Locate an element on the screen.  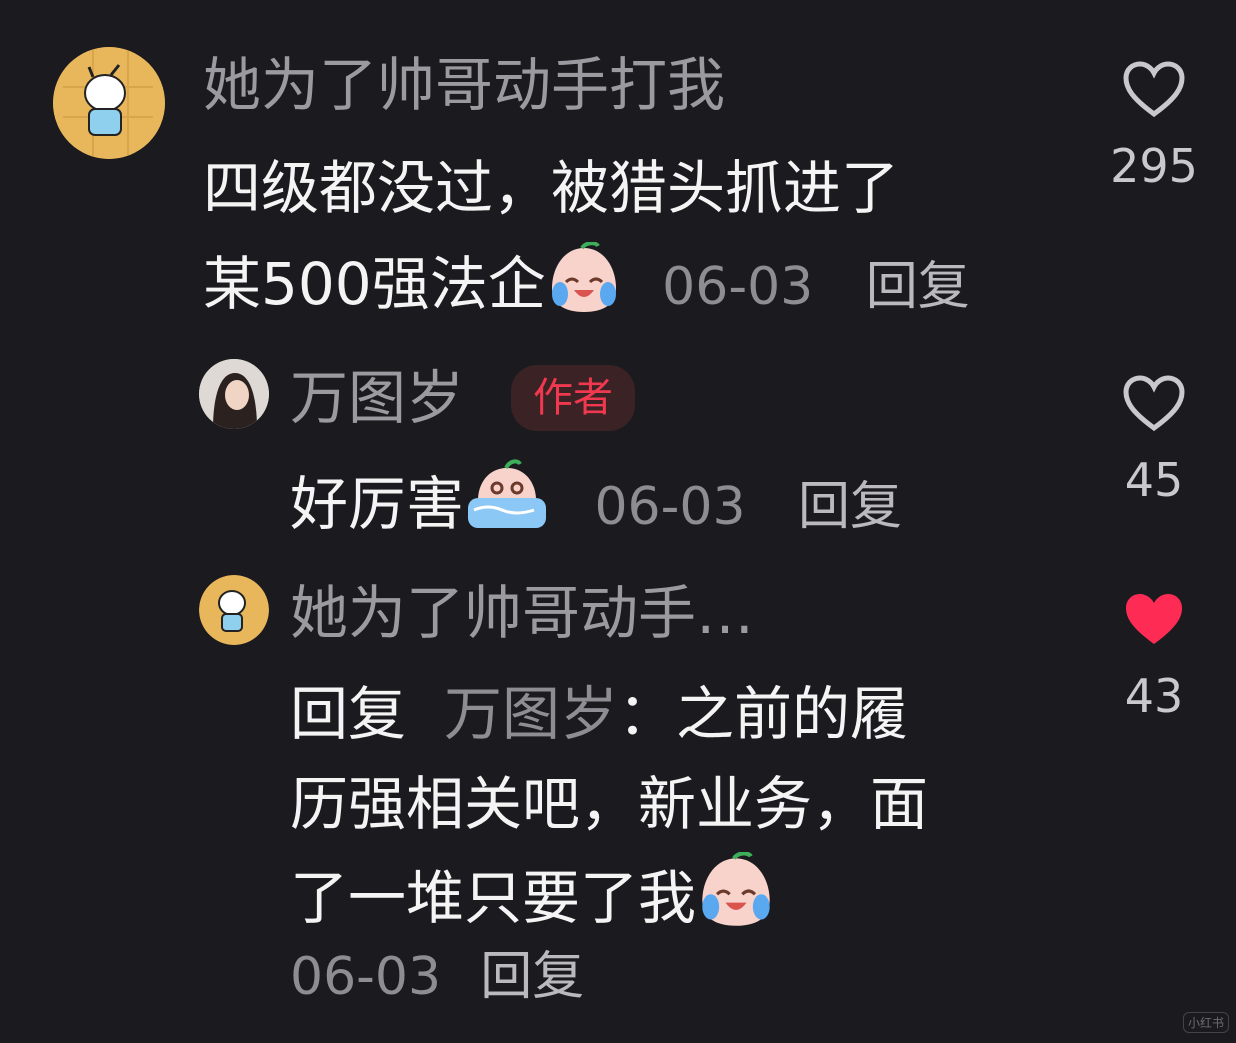
comment-text-line: 了一堆只要了我 is located at coordinates (493, 898).